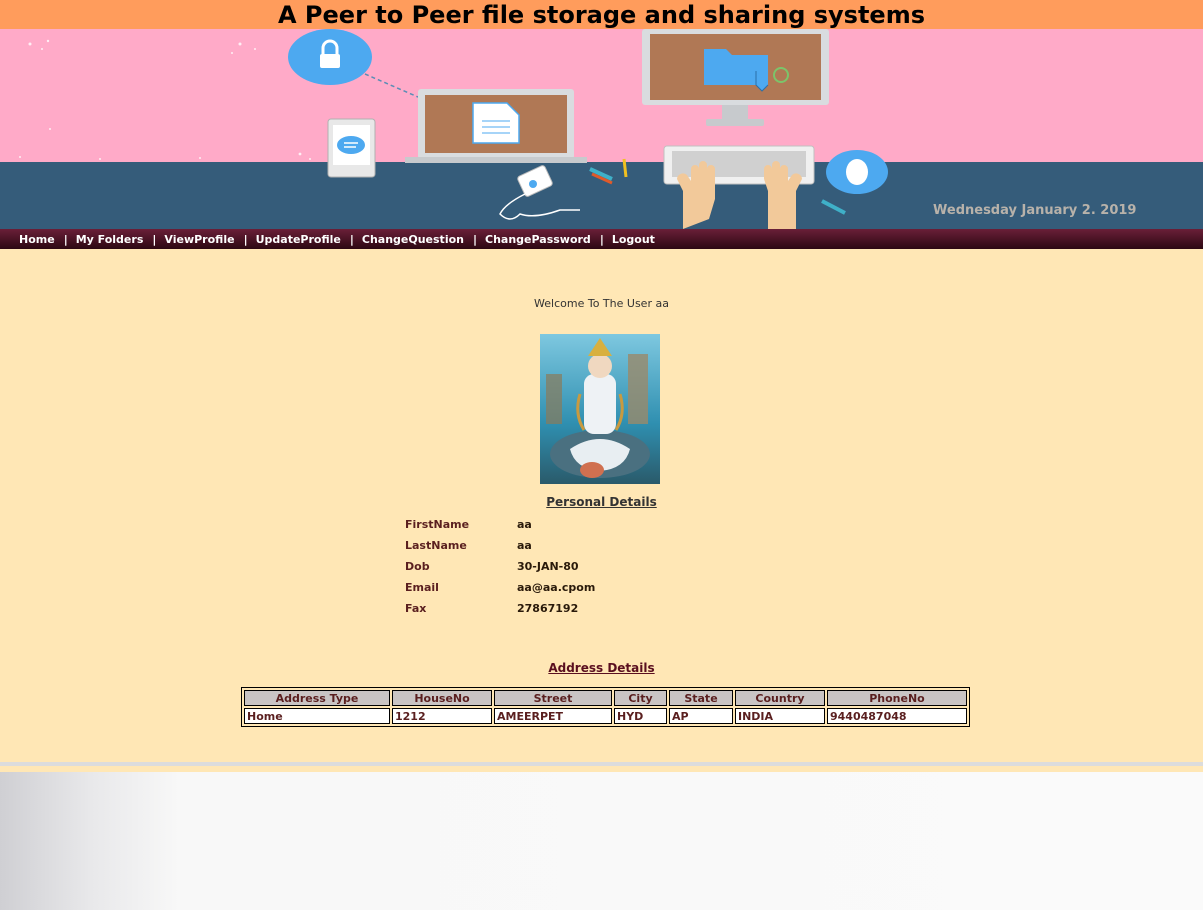 The image size is (1203, 910). I want to click on table-cell: 1212, so click(442, 716).